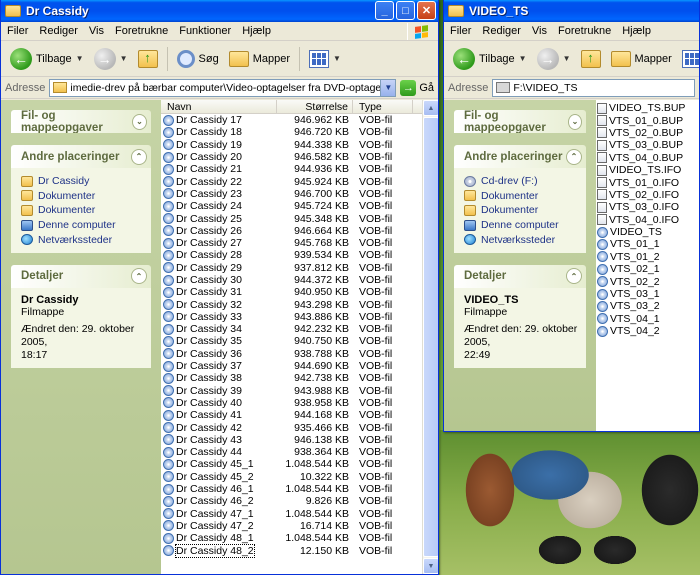 This screenshot has height=575, width=700. Describe the element at coordinates (219, 11) in the screenshot. I see `title-bar: Dr Cassidy _ □ ✕` at that location.